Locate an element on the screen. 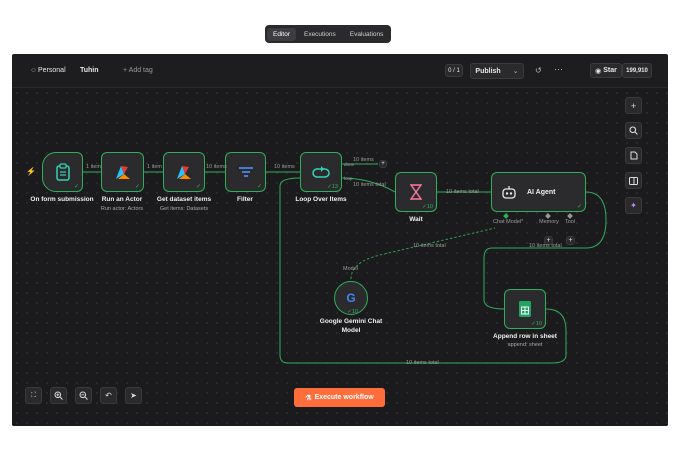 This screenshot has height=459, width=680. sheets-icon is located at coordinates (525, 309).